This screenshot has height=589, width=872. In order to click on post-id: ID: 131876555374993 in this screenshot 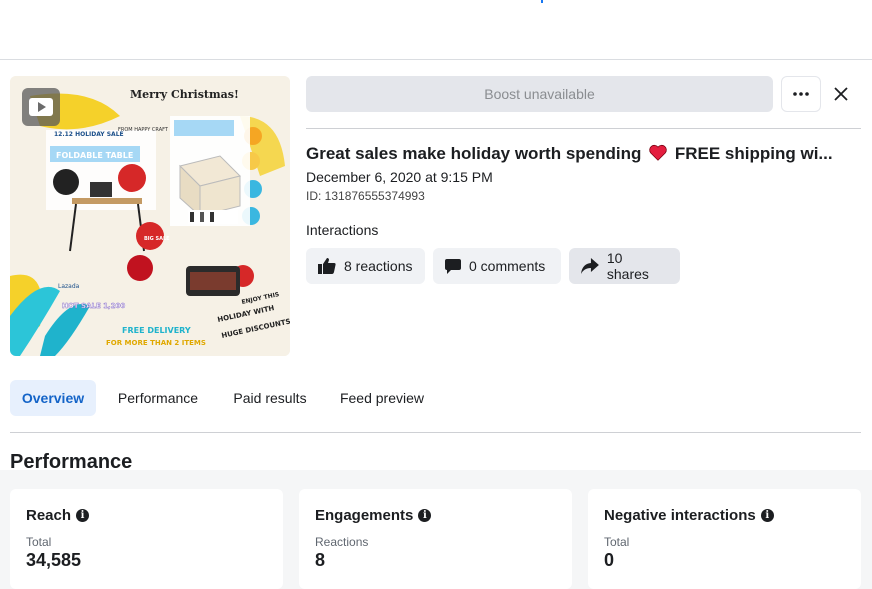, I will do `click(365, 196)`.